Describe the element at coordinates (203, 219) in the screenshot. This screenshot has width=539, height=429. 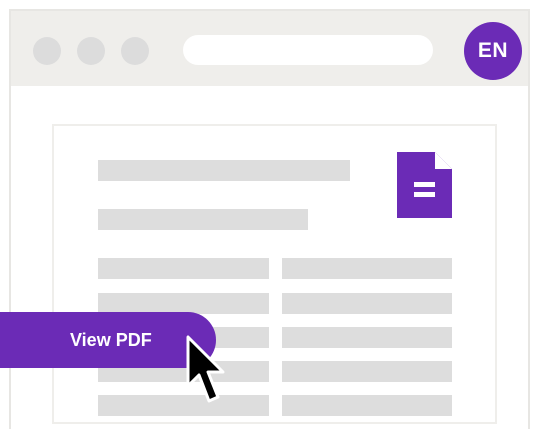
I see `document-subtitle-placeholder` at that location.